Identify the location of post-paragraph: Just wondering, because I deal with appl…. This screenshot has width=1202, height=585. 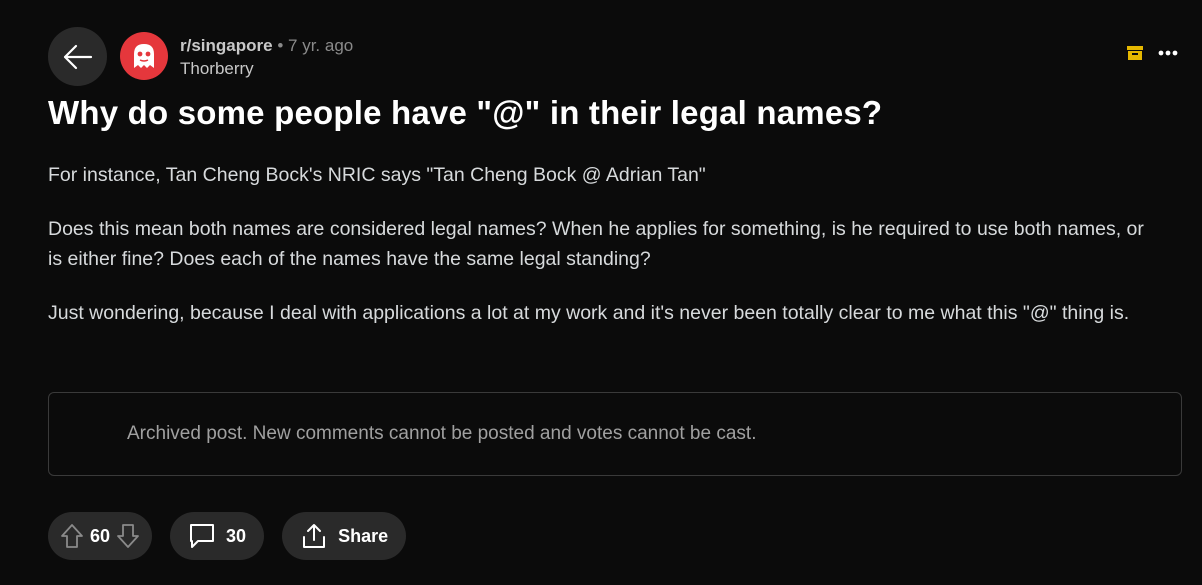
(589, 313).